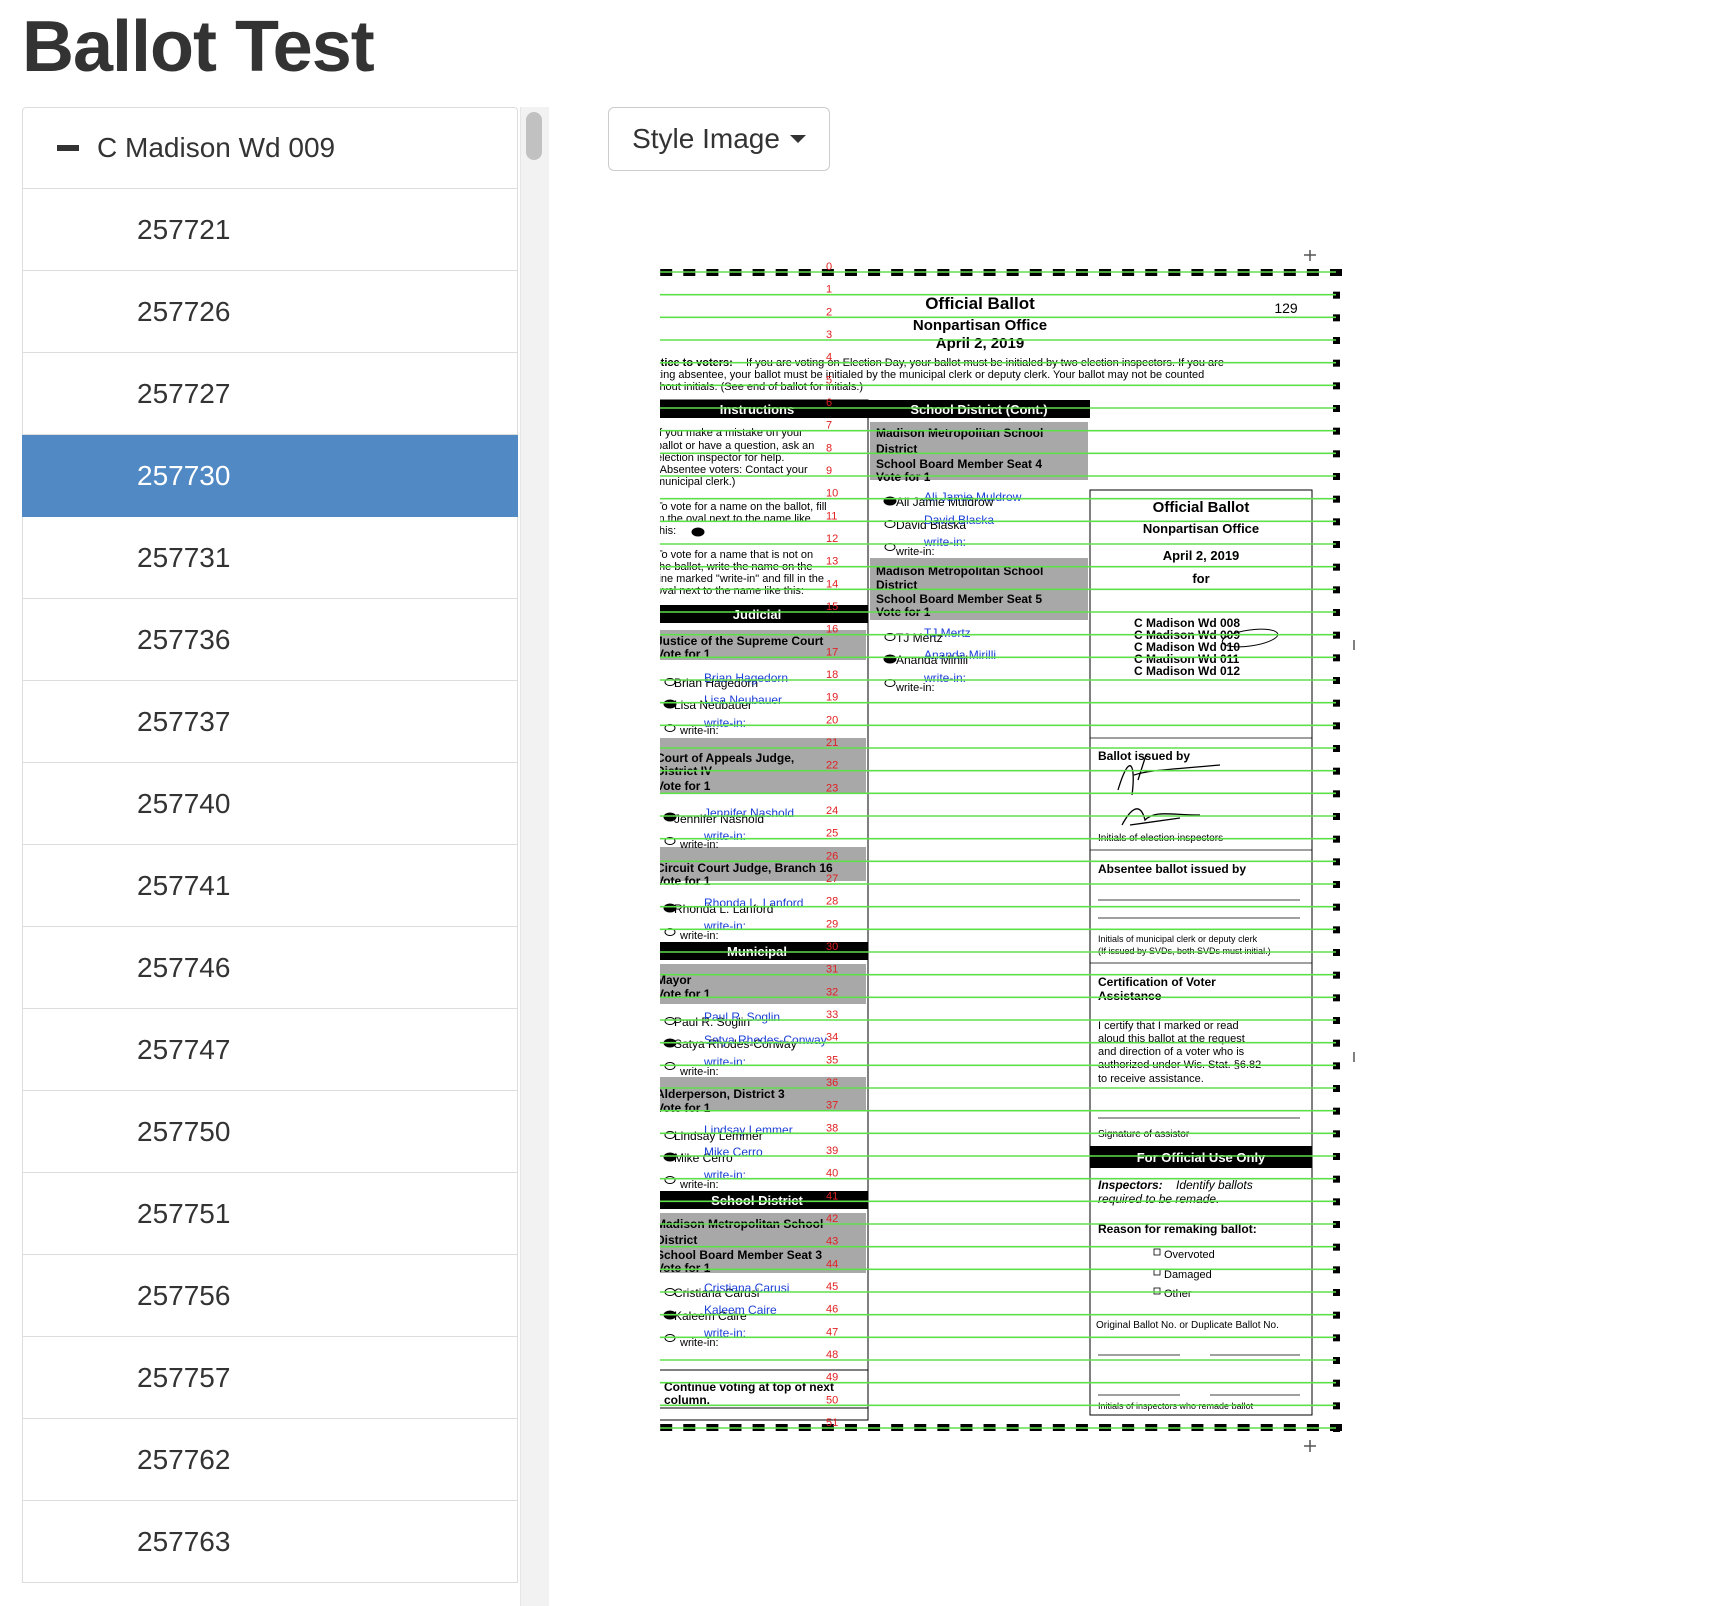 This screenshot has height=1606, width=1718. What do you see at coordinates (216, 147) in the screenshot?
I see `ward-group-label: C Madison Wd 009` at bounding box center [216, 147].